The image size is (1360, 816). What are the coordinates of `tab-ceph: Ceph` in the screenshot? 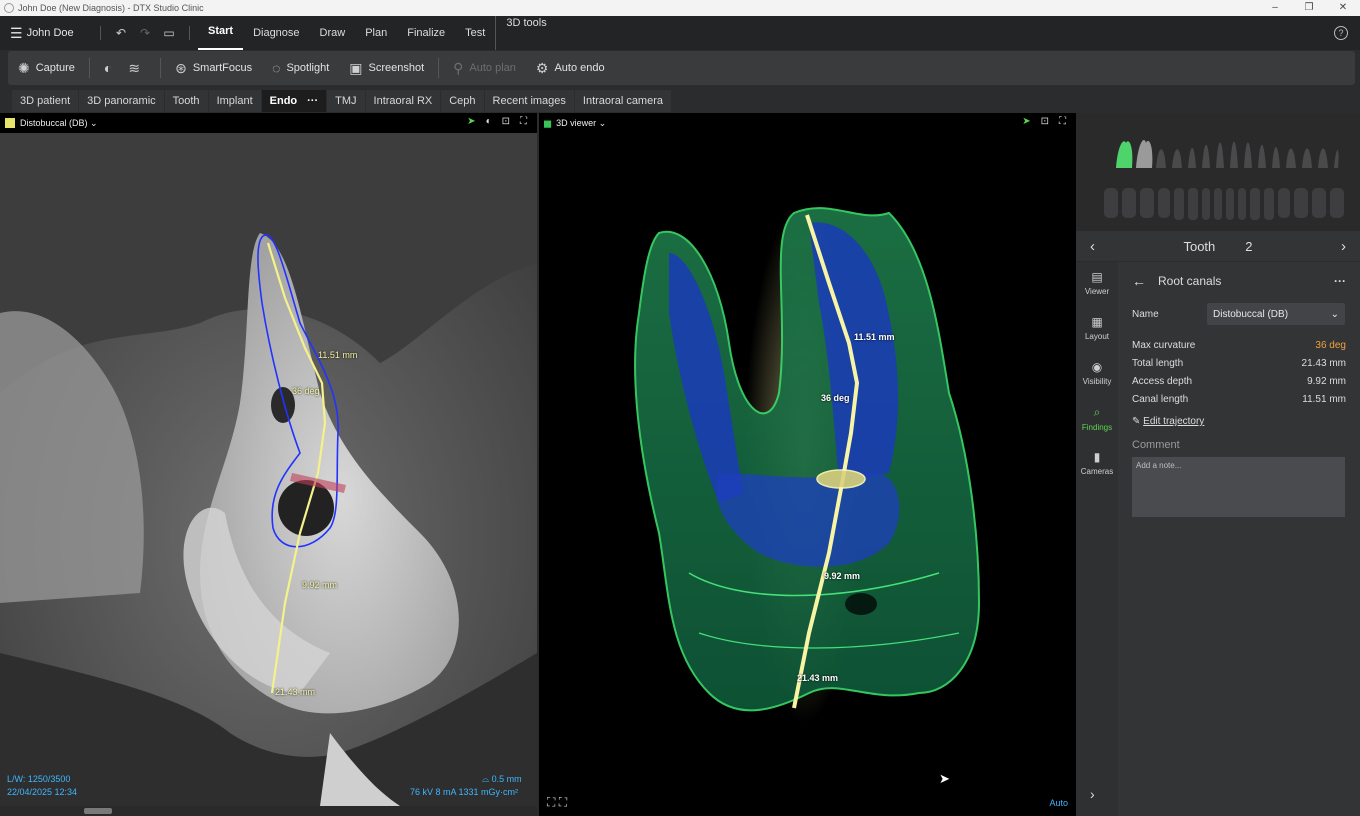 It's located at (462, 101).